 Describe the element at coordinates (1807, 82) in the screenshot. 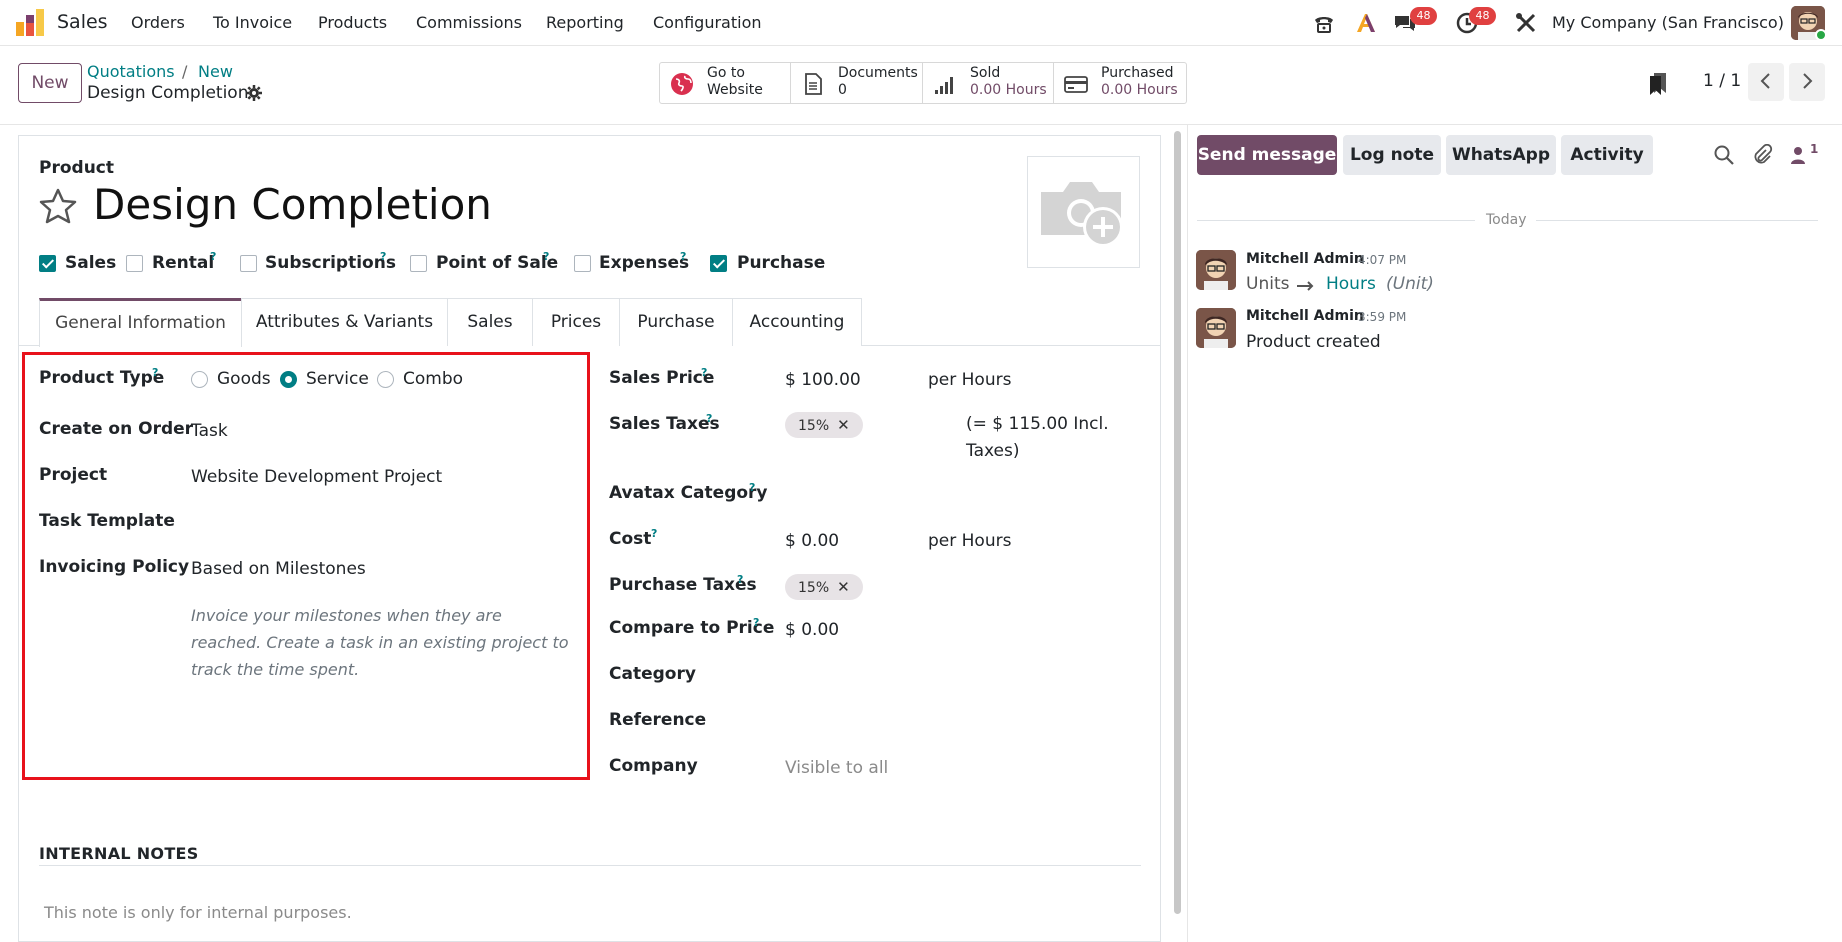

I see `pager-next-button` at that location.